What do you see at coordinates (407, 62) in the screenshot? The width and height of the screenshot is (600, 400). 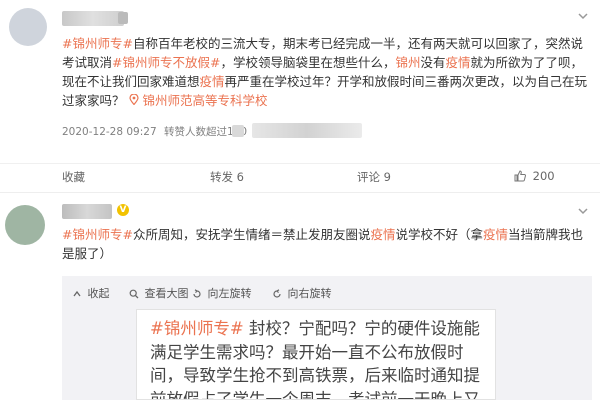 I see `keyword-link: 锦州` at bounding box center [407, 62].